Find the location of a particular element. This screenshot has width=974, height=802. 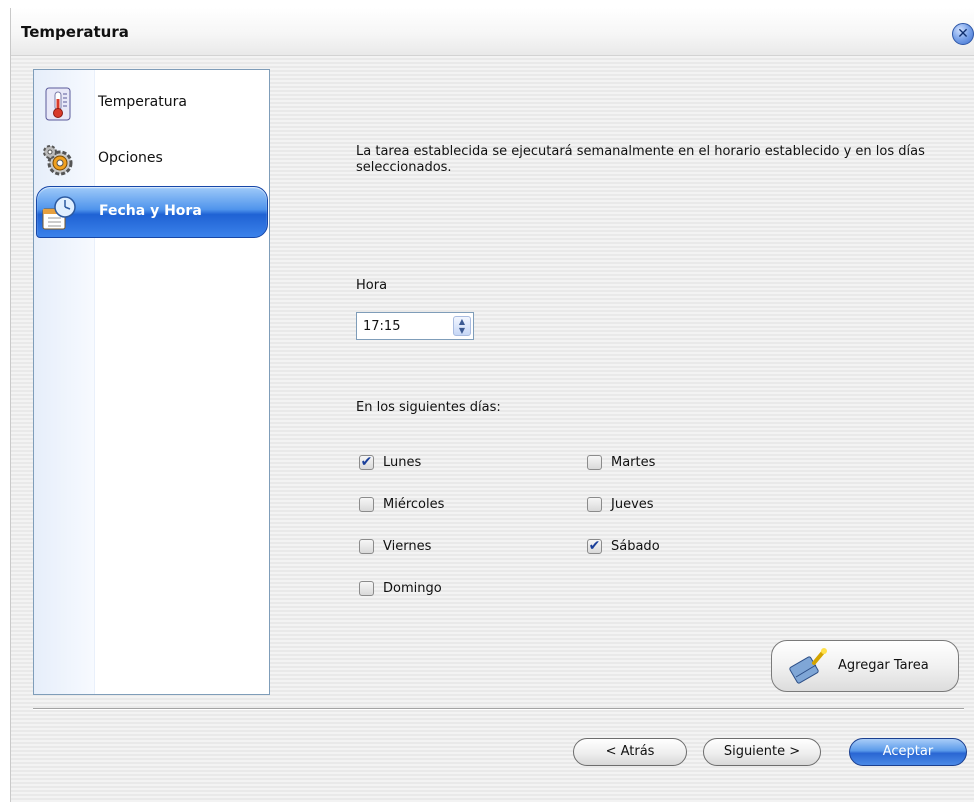

checkbox-label: Jueves is located at coordinates (632, 504).